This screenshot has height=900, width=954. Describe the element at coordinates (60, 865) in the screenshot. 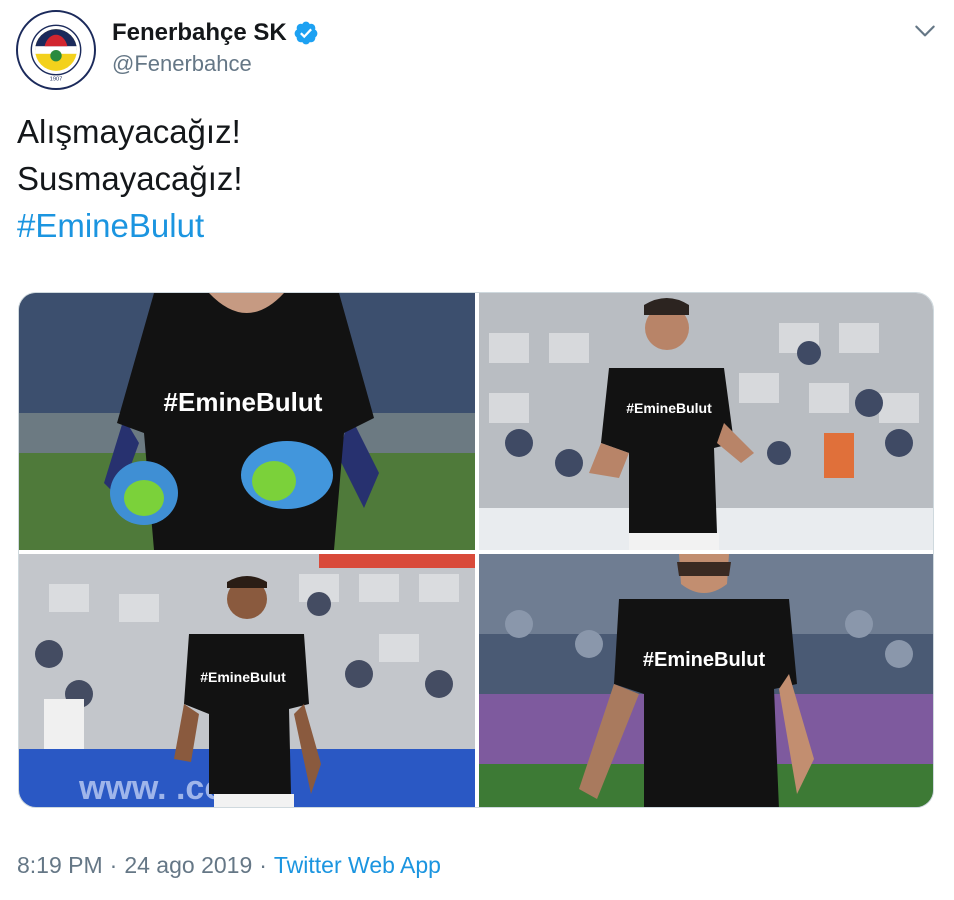

I see `tweet-time: 8:19 PM` at that location.